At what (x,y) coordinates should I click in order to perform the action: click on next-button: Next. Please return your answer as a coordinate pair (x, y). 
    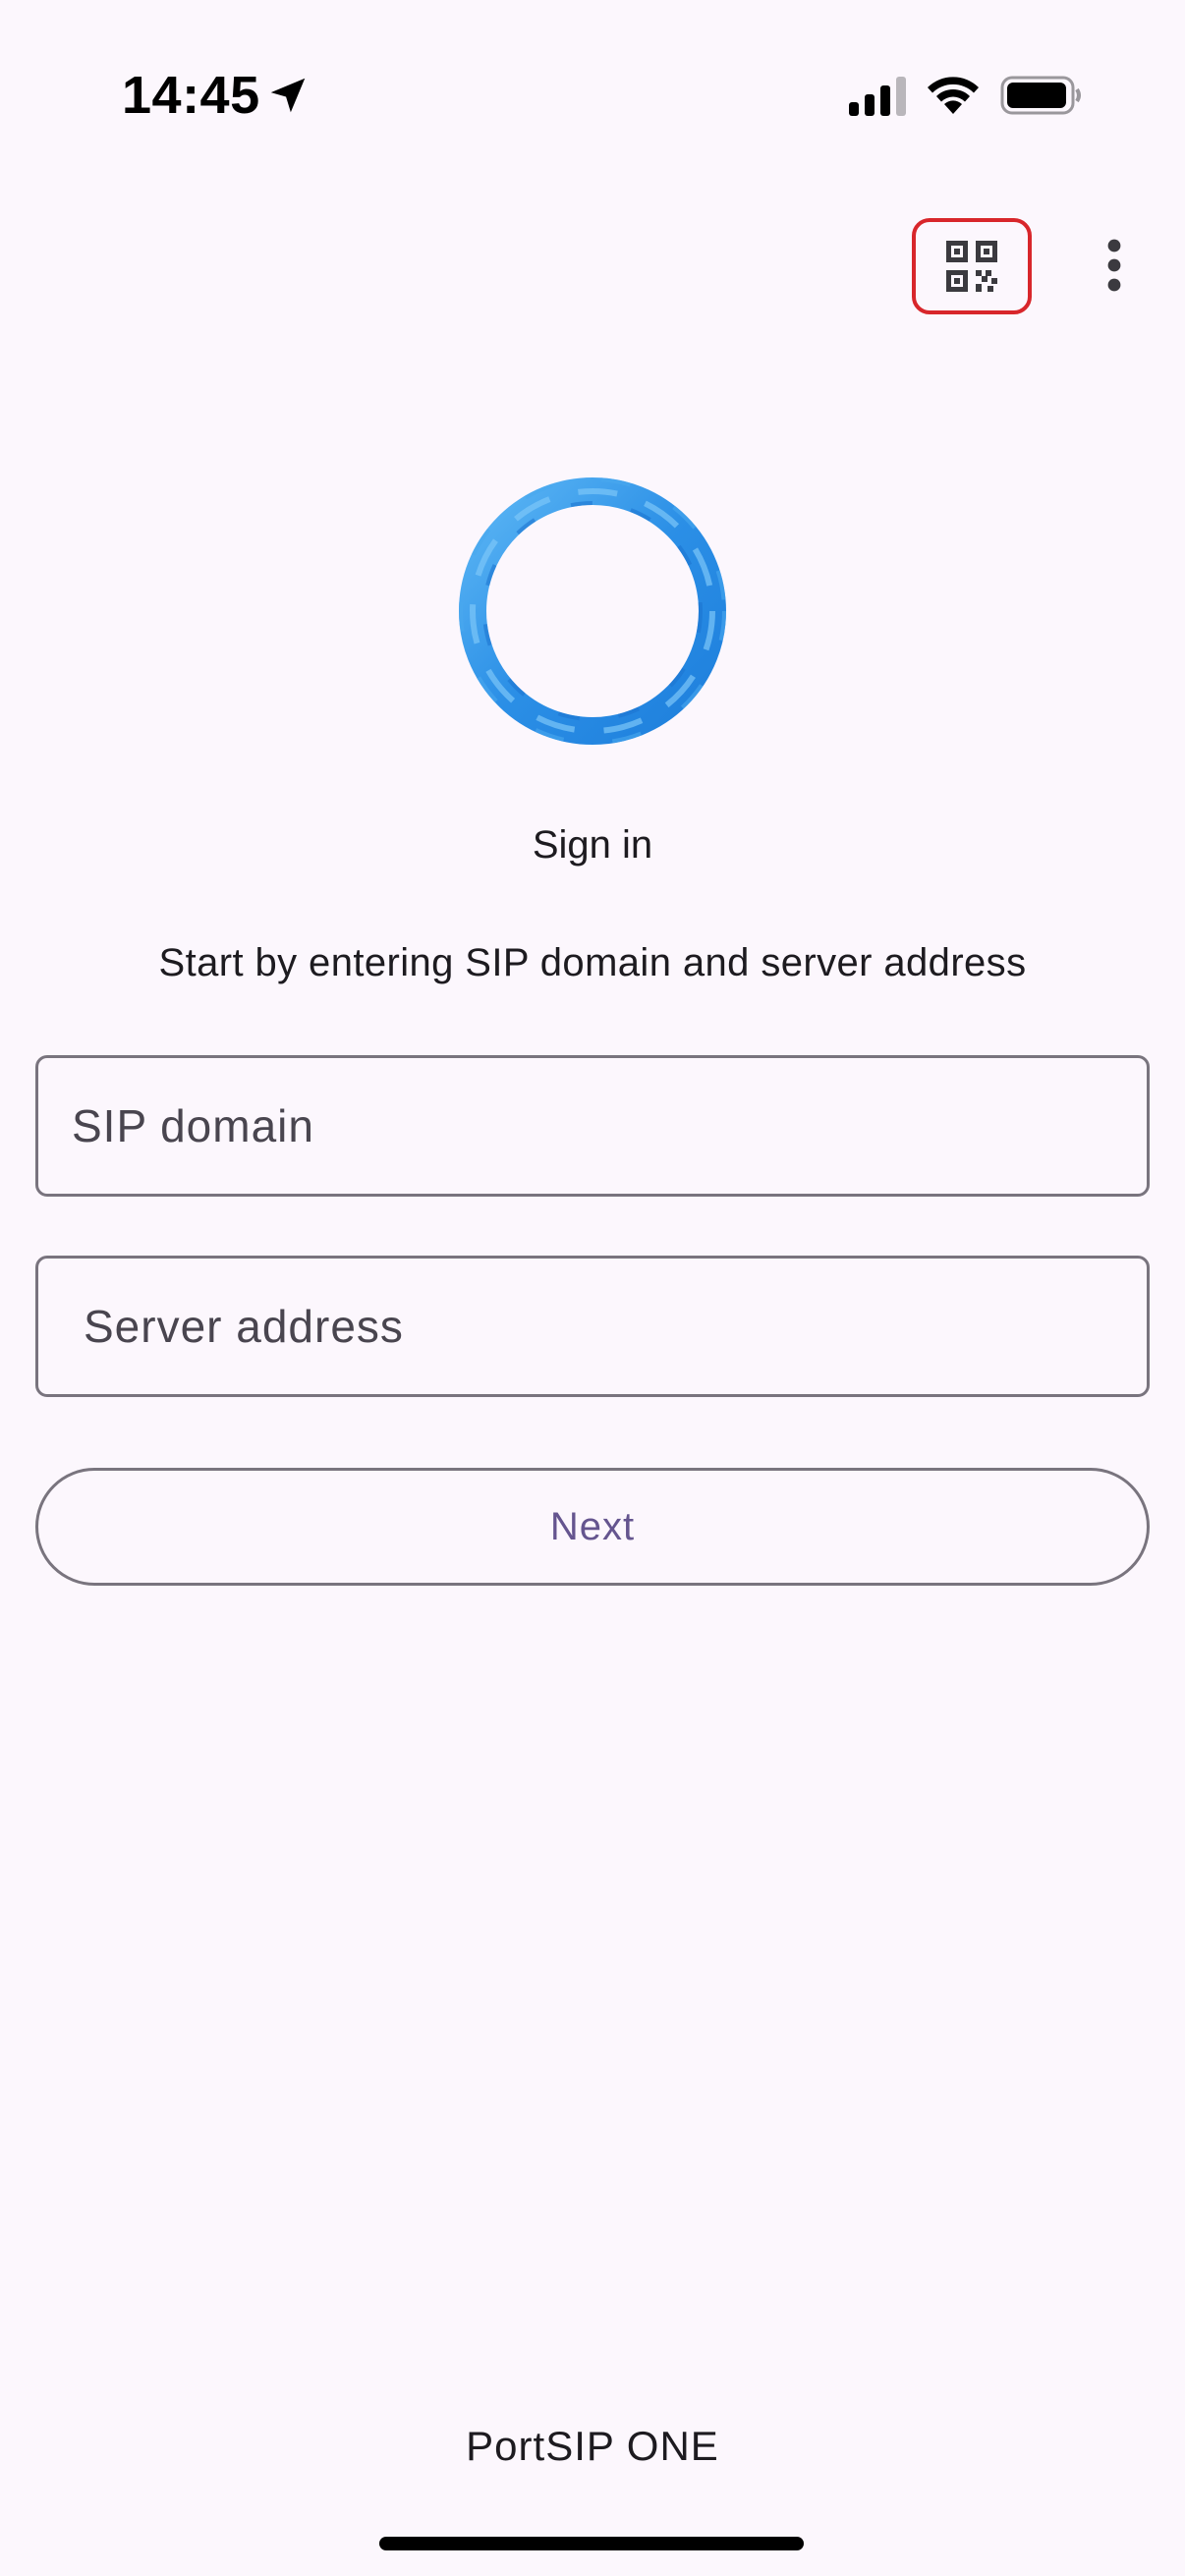
    Looking at the image, I should click on (592, 1527).